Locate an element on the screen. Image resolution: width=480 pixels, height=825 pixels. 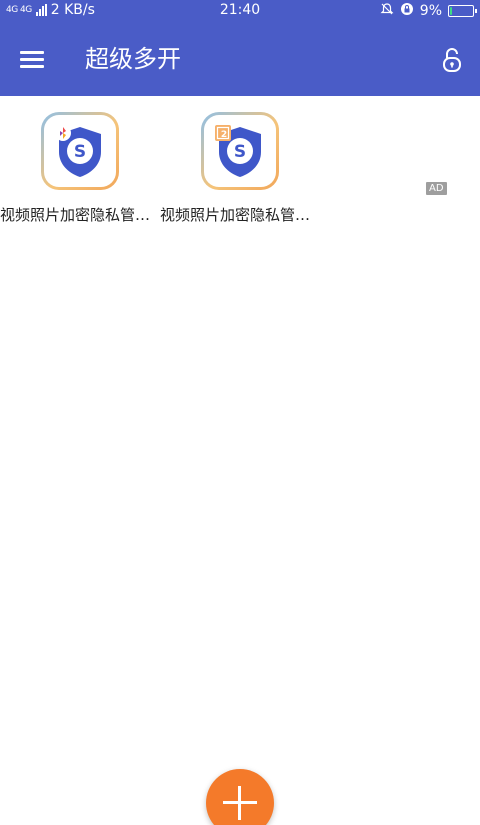
svg-text: 2 is located at coordinates (224, 135).